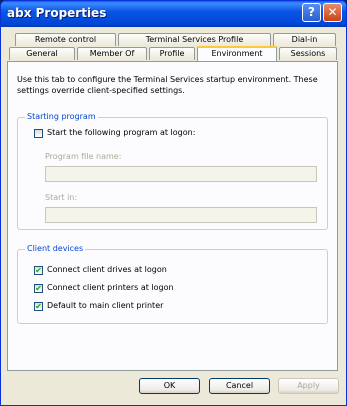 The image size is (347, 406). What do you see at coordinates (55, 248) in the screenshot?
I see `client-devices-legend: Client devices` at bounding box center [55, 248].